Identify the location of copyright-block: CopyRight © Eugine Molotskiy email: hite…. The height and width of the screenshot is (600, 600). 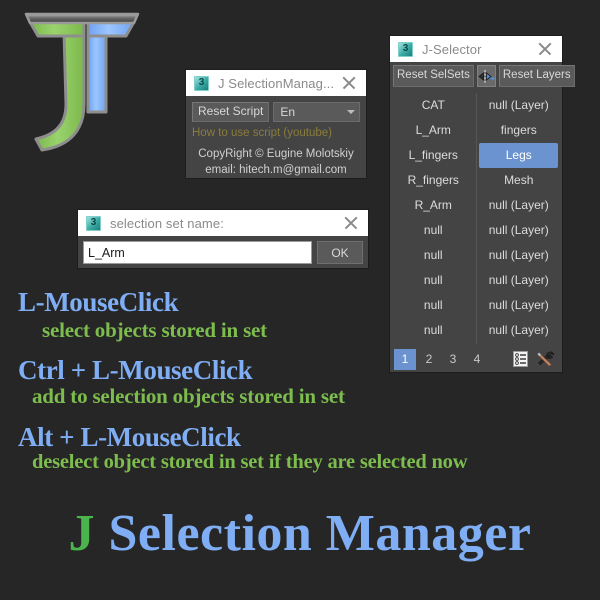
(276, 162).